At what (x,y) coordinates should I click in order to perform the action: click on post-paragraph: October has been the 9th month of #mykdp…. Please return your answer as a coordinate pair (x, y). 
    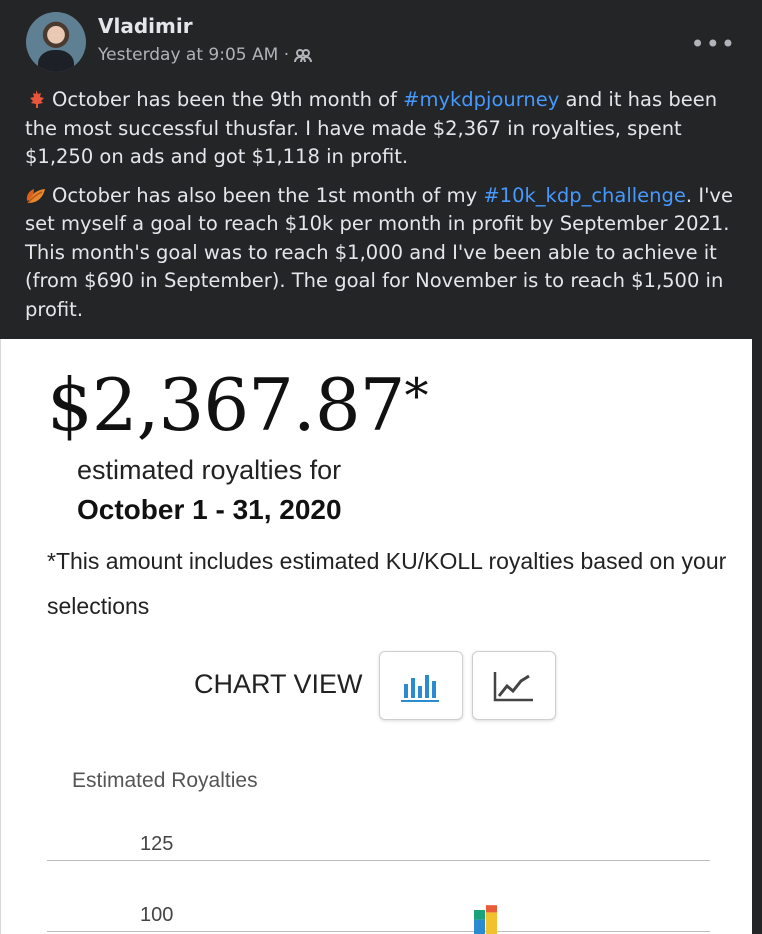
    Looking at the image, I should click on (380, 129).